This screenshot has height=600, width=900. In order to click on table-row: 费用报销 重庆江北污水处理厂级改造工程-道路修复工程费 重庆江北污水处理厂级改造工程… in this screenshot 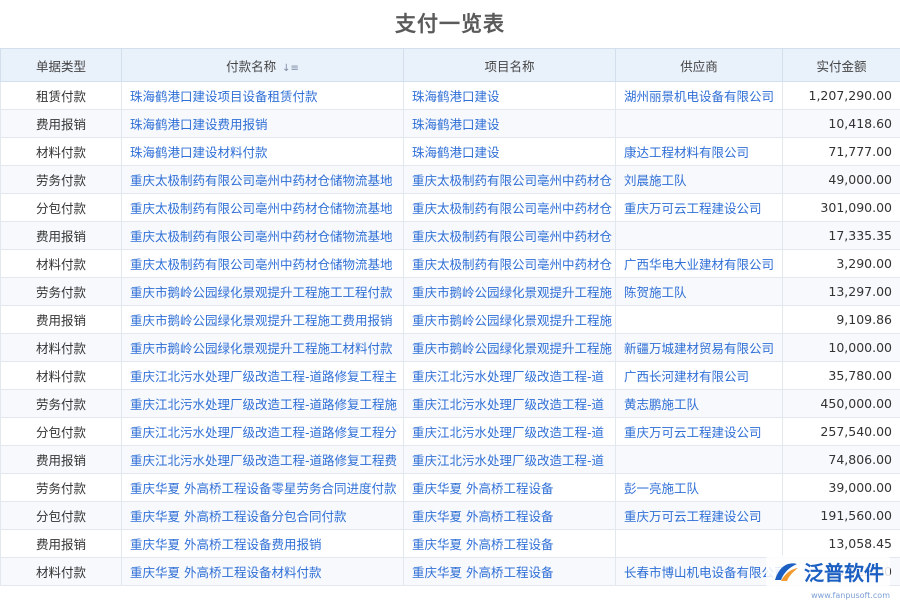, I will do `click(450, 459)`.